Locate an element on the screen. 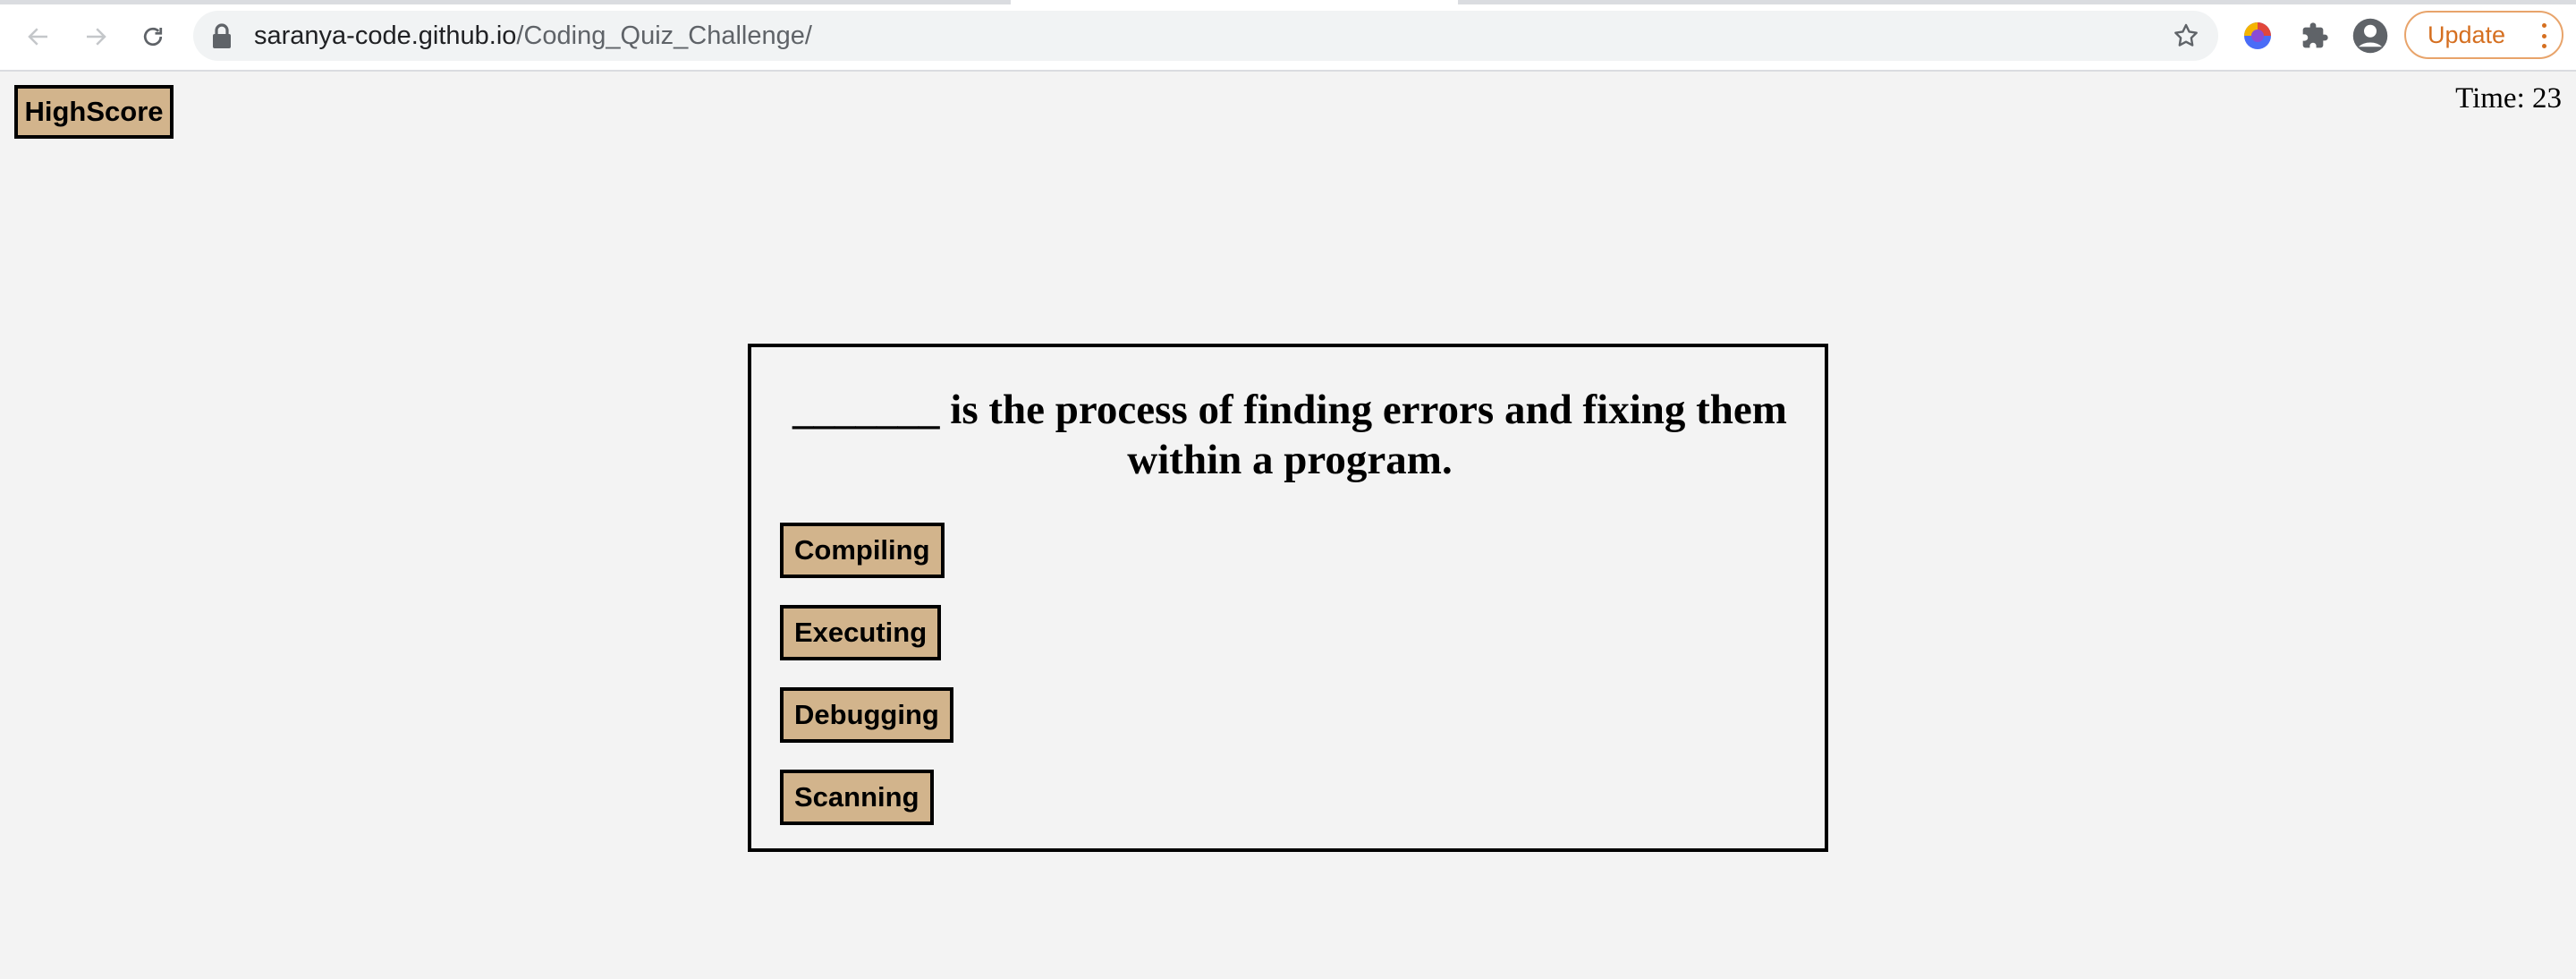 This screenshot has width=2576, height=979. update-button: Update is located at coordinates (2483, 35).